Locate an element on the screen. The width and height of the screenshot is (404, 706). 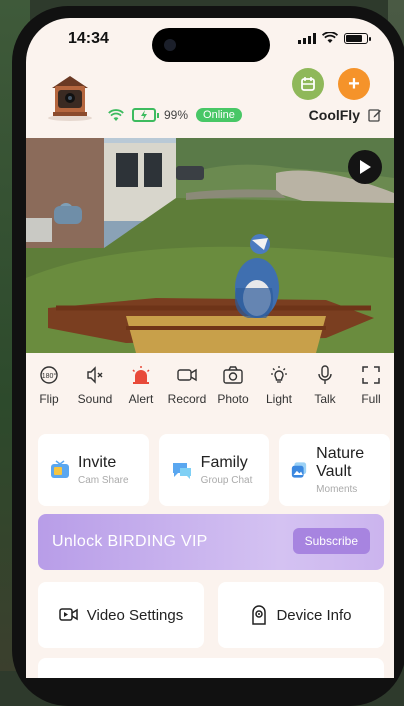
video-settings-label: Video Settings is located at coordinates (135, 615).